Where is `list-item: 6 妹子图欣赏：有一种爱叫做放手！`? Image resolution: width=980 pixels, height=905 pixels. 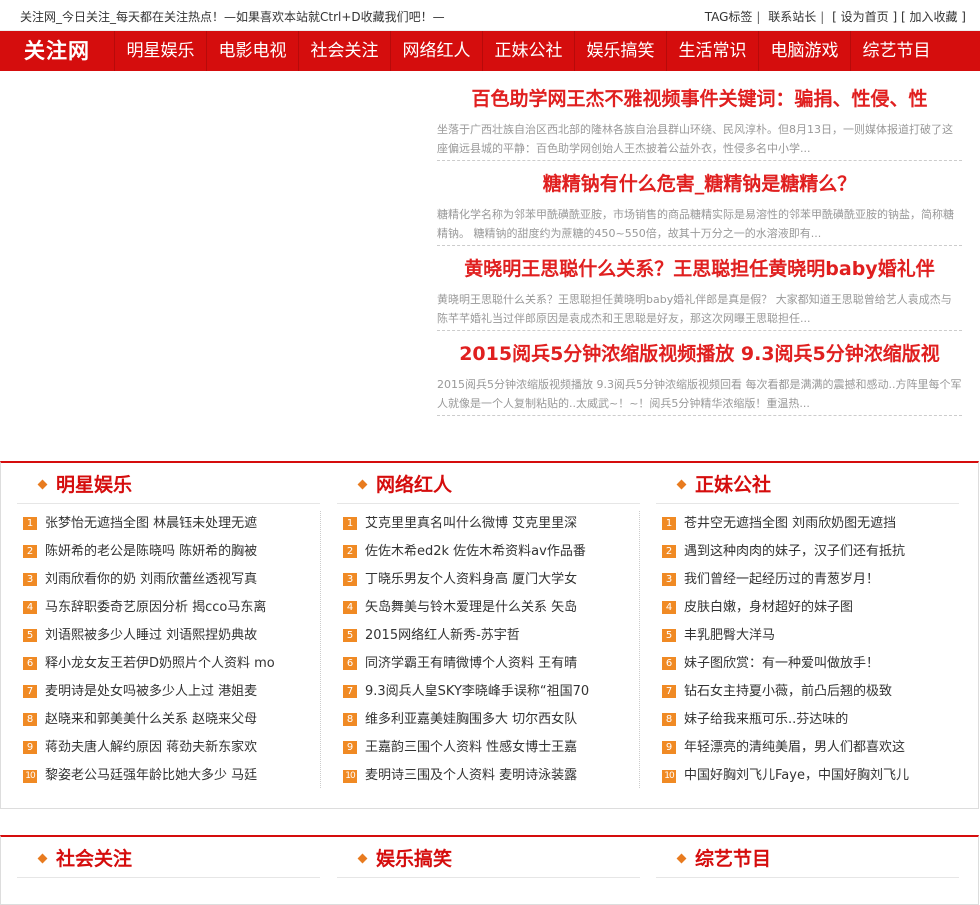
list-item: 6 妹子图欣赏：有一种爱叫做放手！ is located at coordinates (802, 667).